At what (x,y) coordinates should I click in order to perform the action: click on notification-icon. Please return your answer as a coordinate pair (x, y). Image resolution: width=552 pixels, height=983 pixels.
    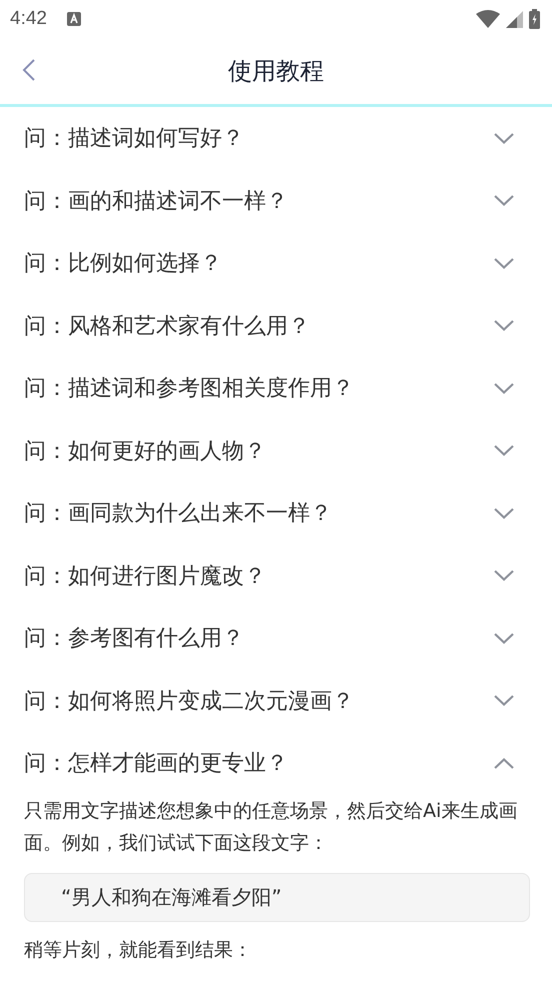
    Looking at the image, I should click on (73, 19).